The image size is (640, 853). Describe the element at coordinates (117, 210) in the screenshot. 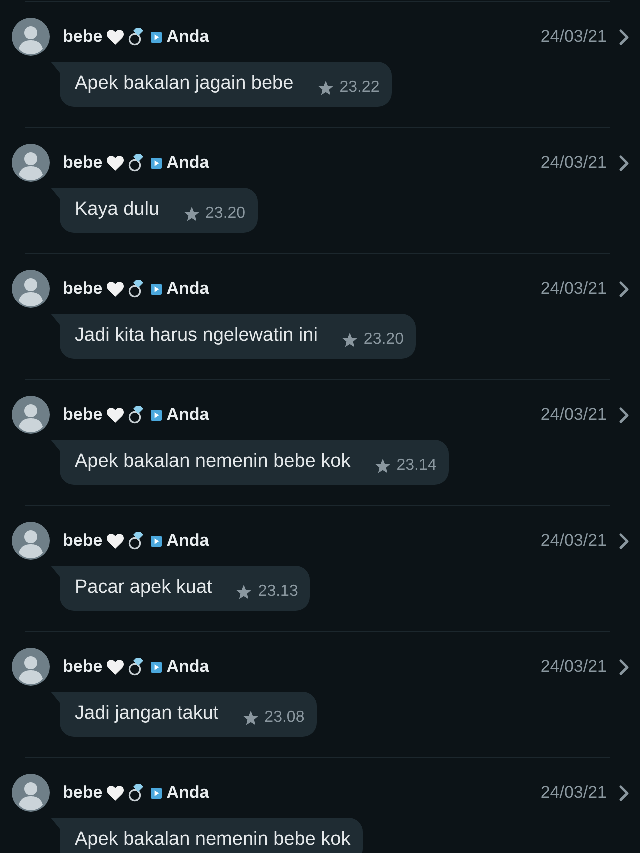

I see `message-text: Kaya dulu` at that location.